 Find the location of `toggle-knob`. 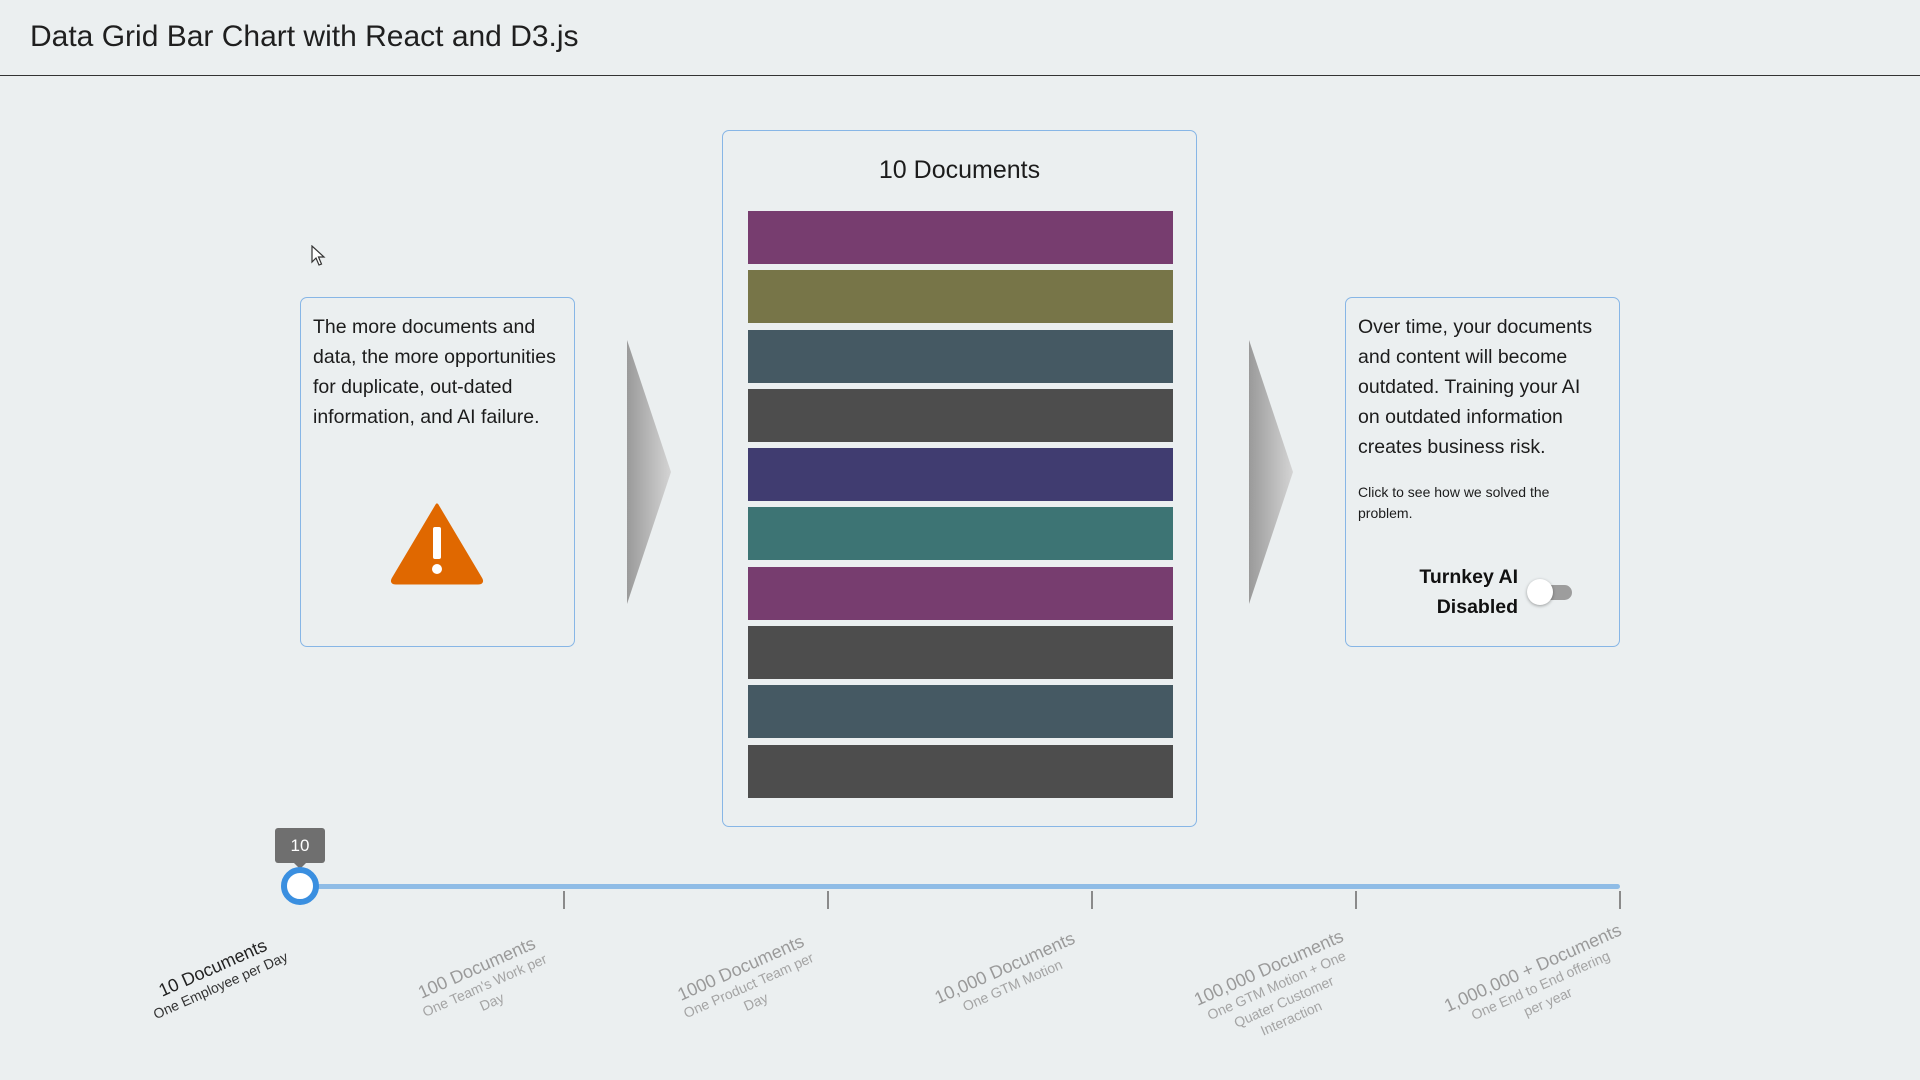

toggle-knob is located at coordinates (1540, 592).